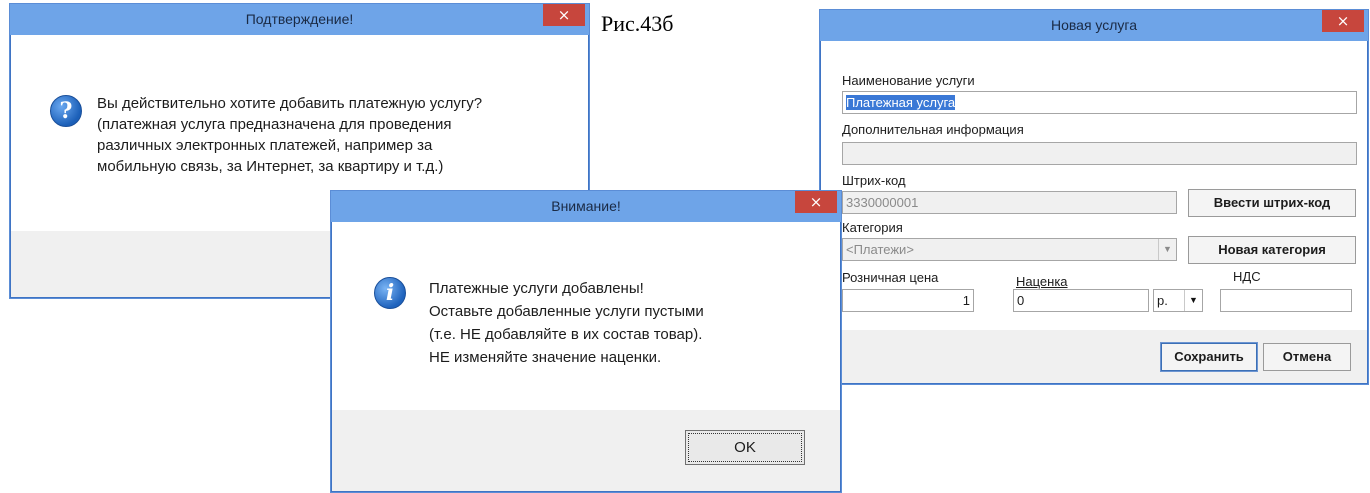 This screenshot has width=1370, height=493. I want to click on message-line: Платежные услуги добавлены!, so click(536, 288).